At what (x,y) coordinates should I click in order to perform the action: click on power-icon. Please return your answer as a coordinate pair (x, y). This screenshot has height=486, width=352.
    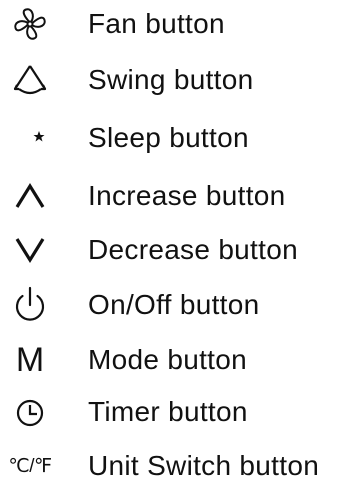
    Looking at the image, I should click on (30, 305).